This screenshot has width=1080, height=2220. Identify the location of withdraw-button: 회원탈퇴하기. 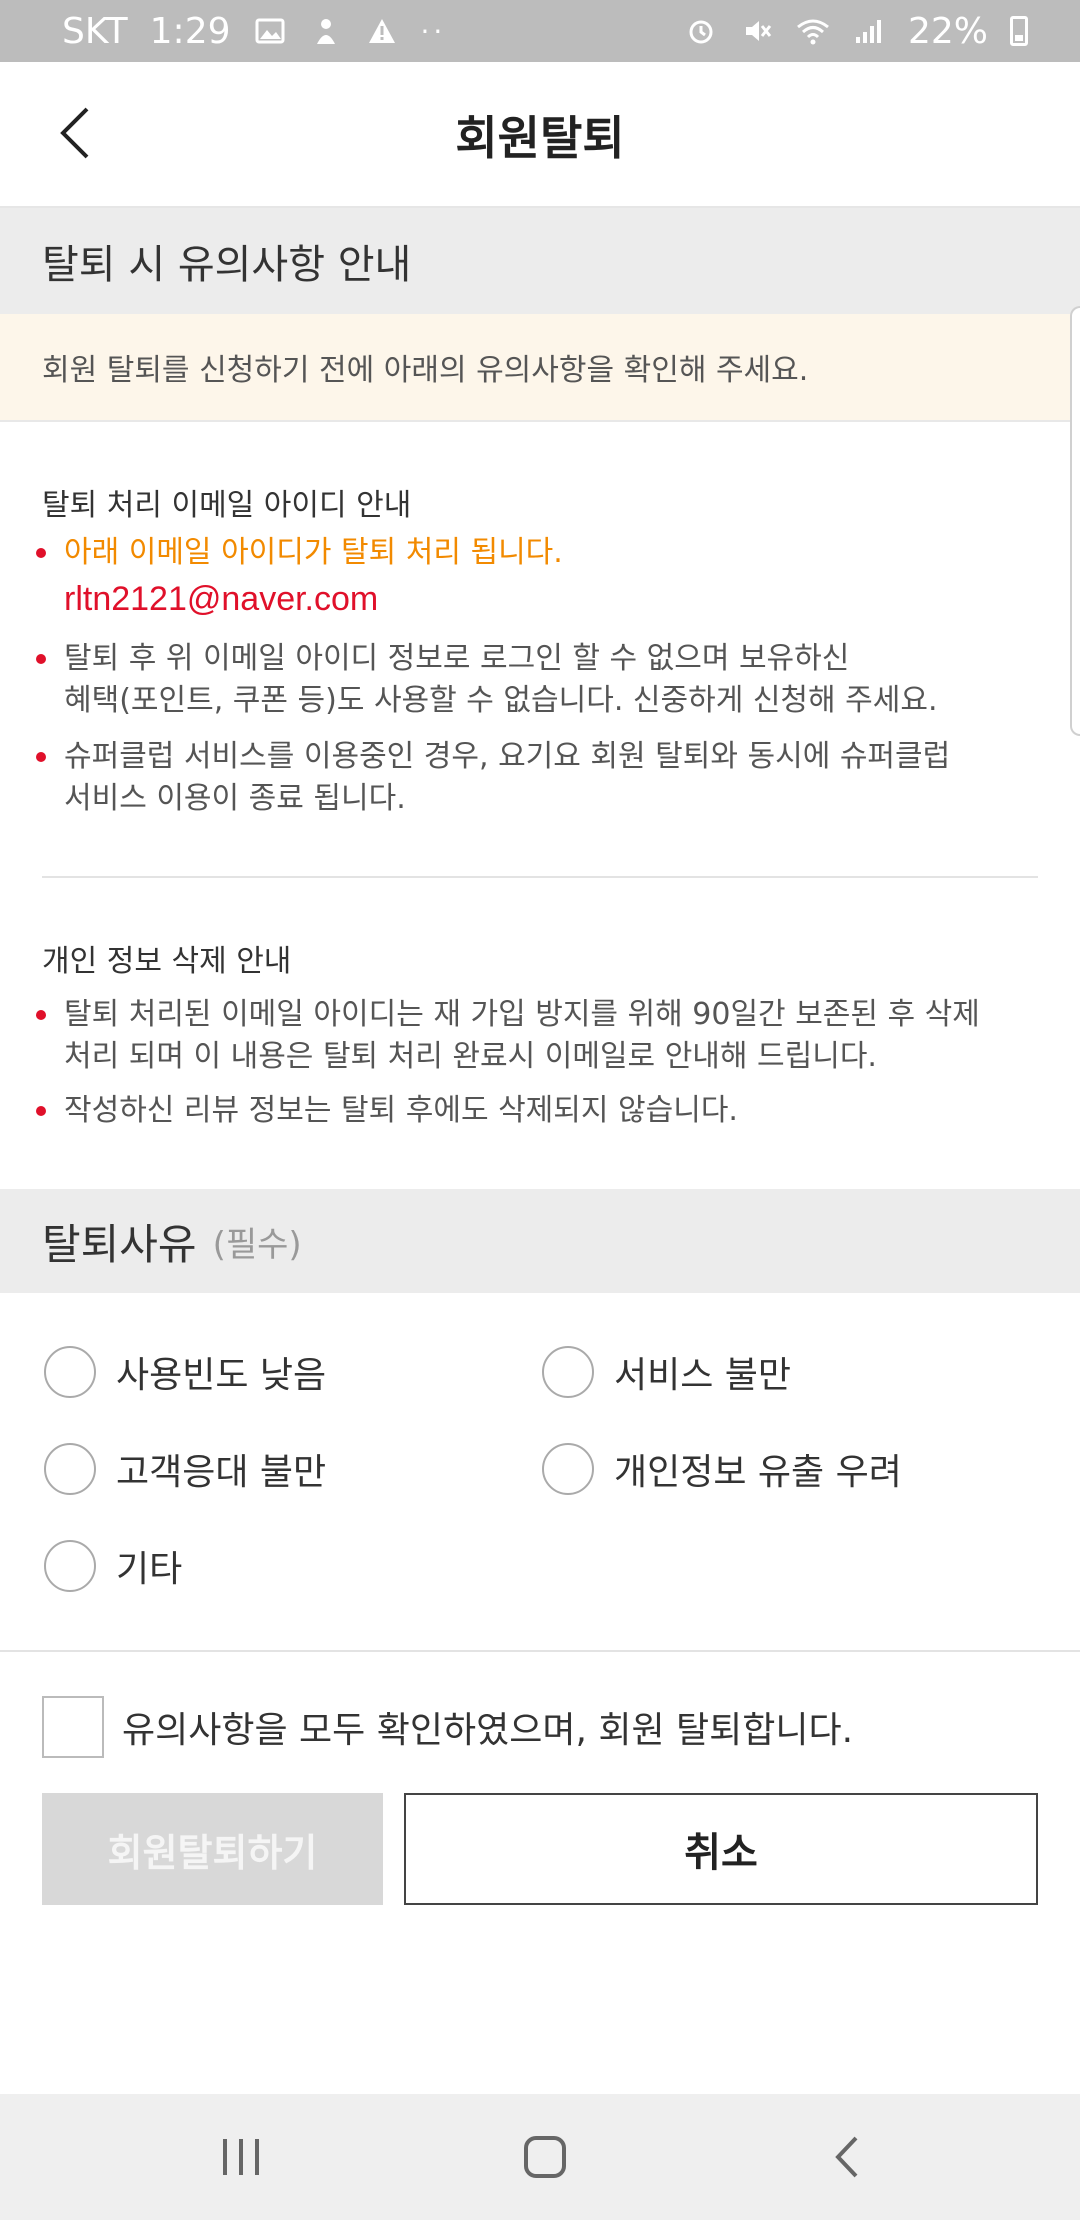
(212, 1849).